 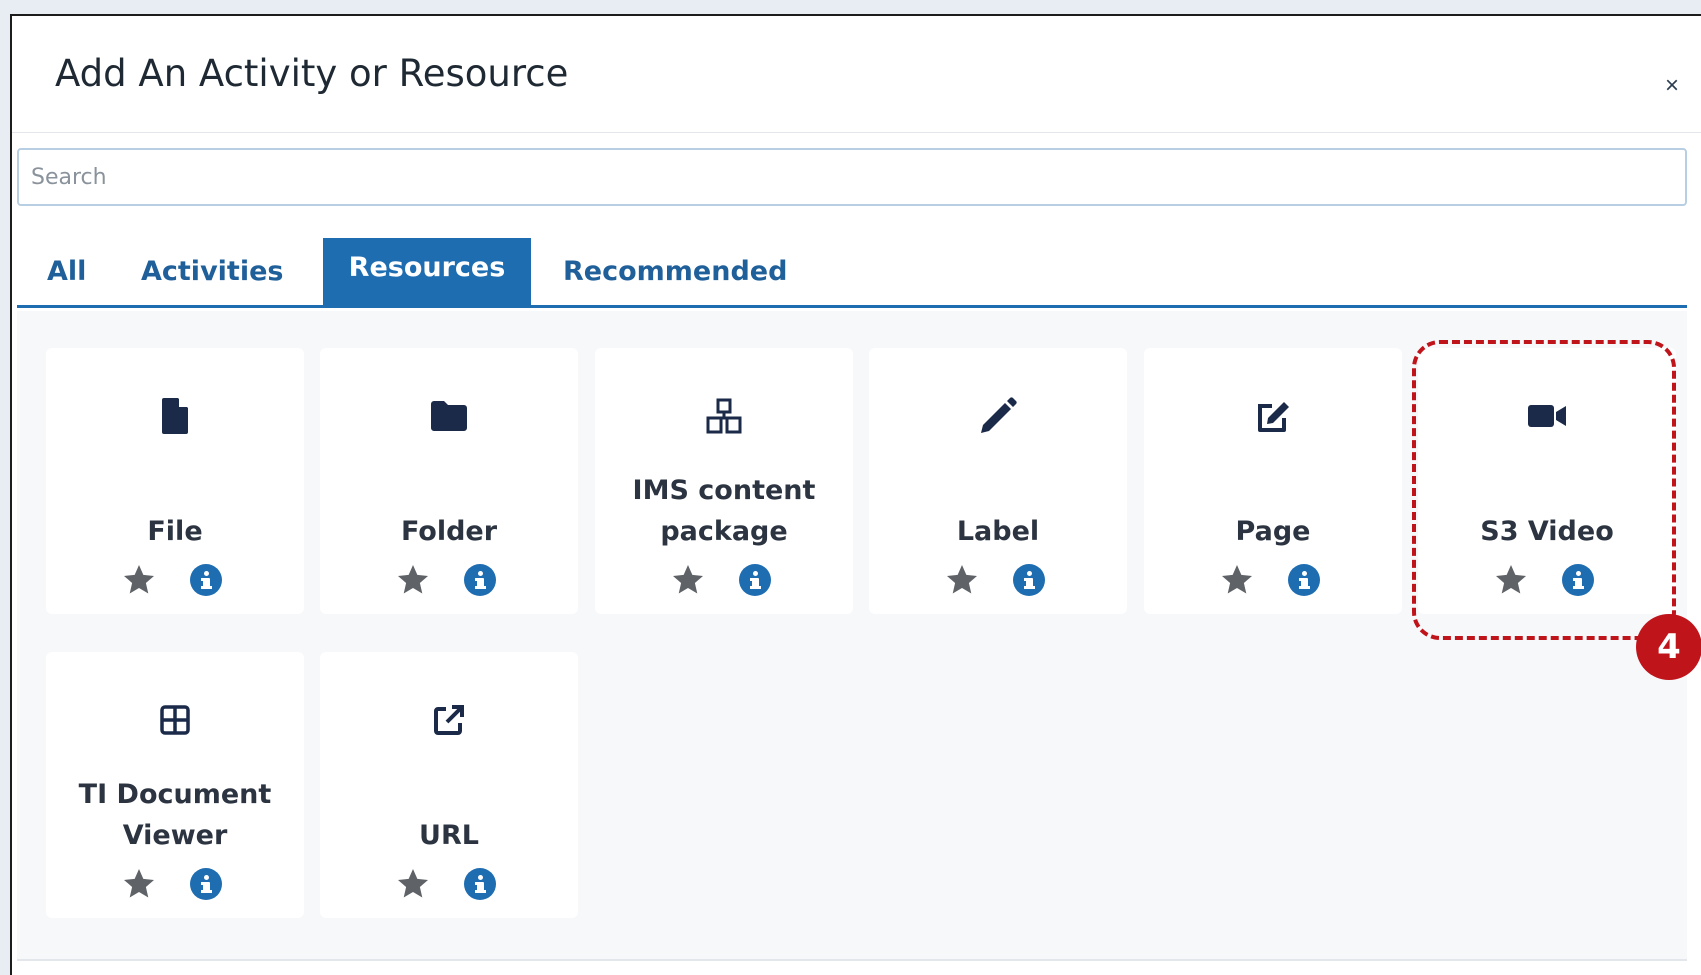 I want to click on tab-all: All, so click(x=66, y=271).